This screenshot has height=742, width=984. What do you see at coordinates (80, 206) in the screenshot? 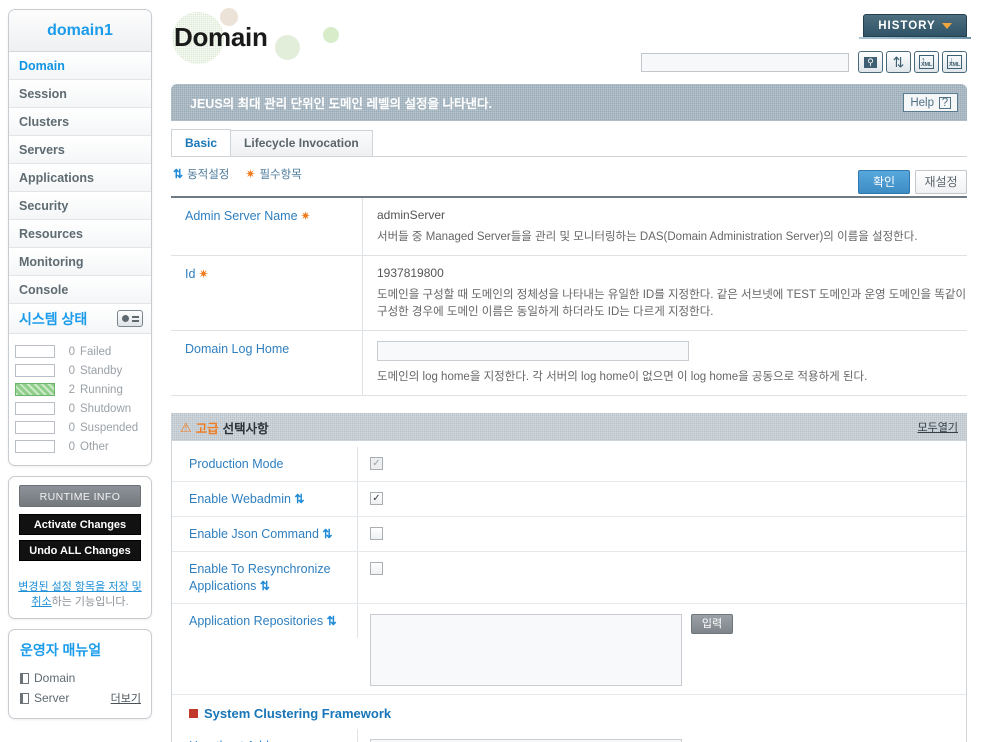
I see `sidebar-item-security: Security` at bounding box center [80, 206].